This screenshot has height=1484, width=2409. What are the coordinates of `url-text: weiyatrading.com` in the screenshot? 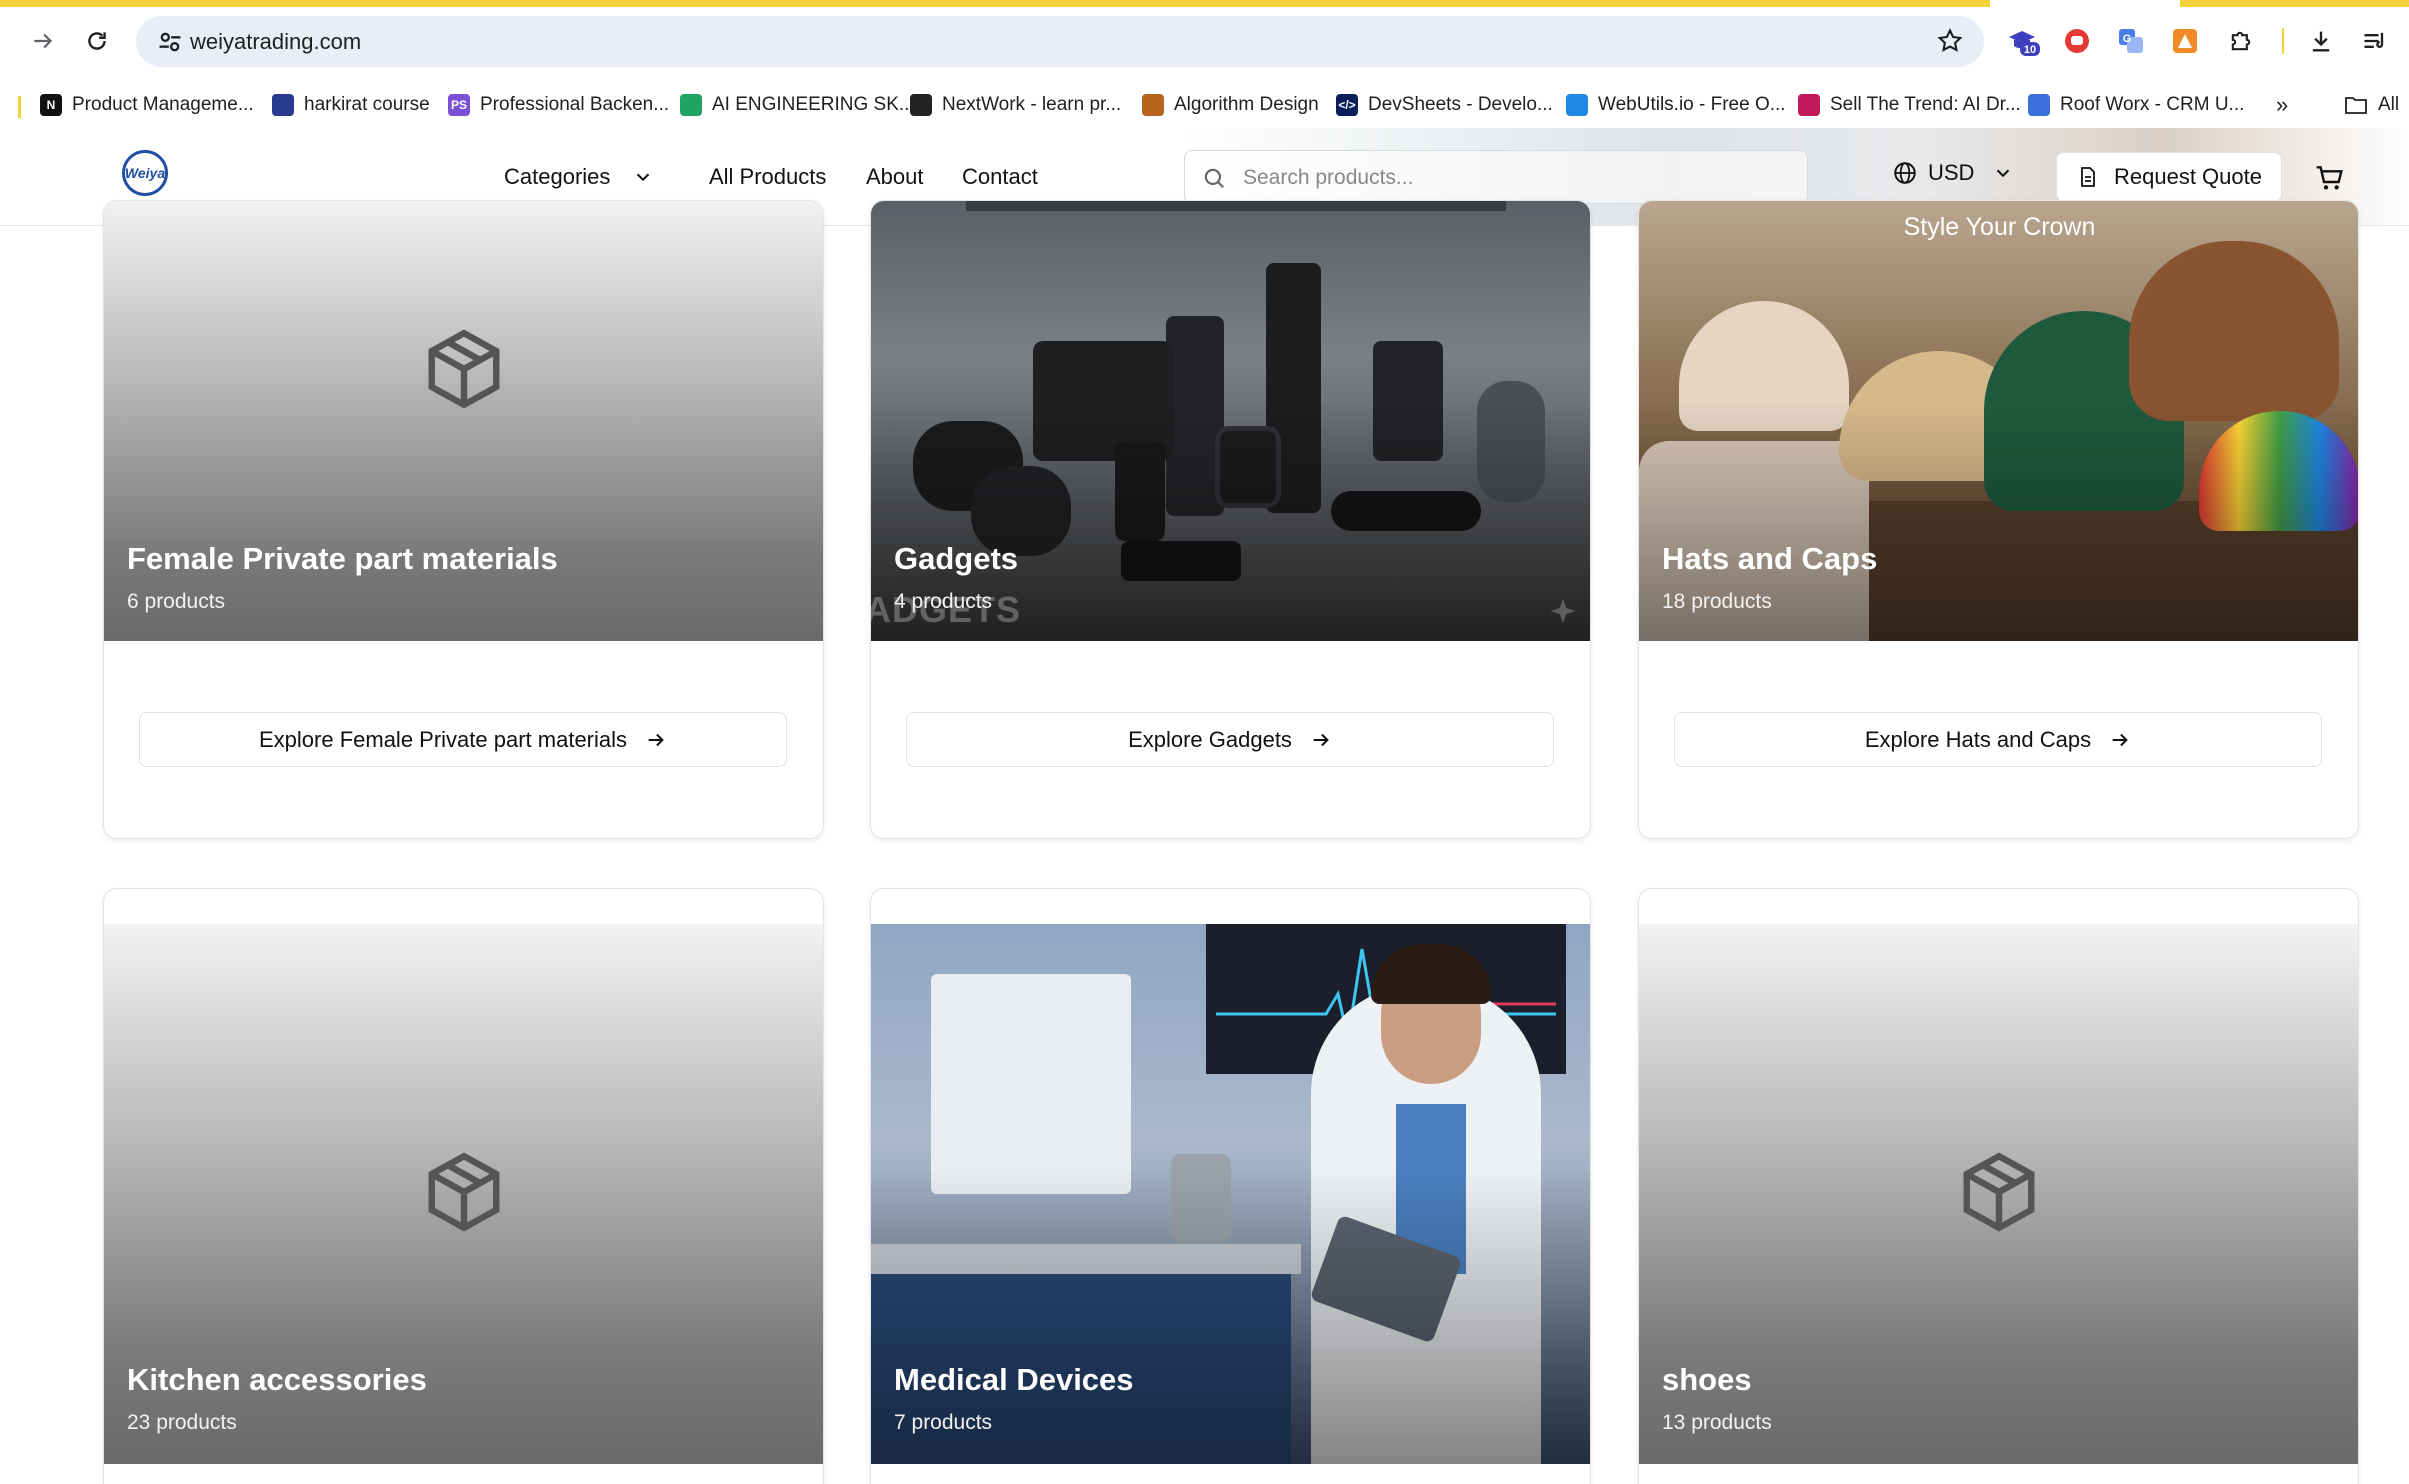 It's located at (275, 42).